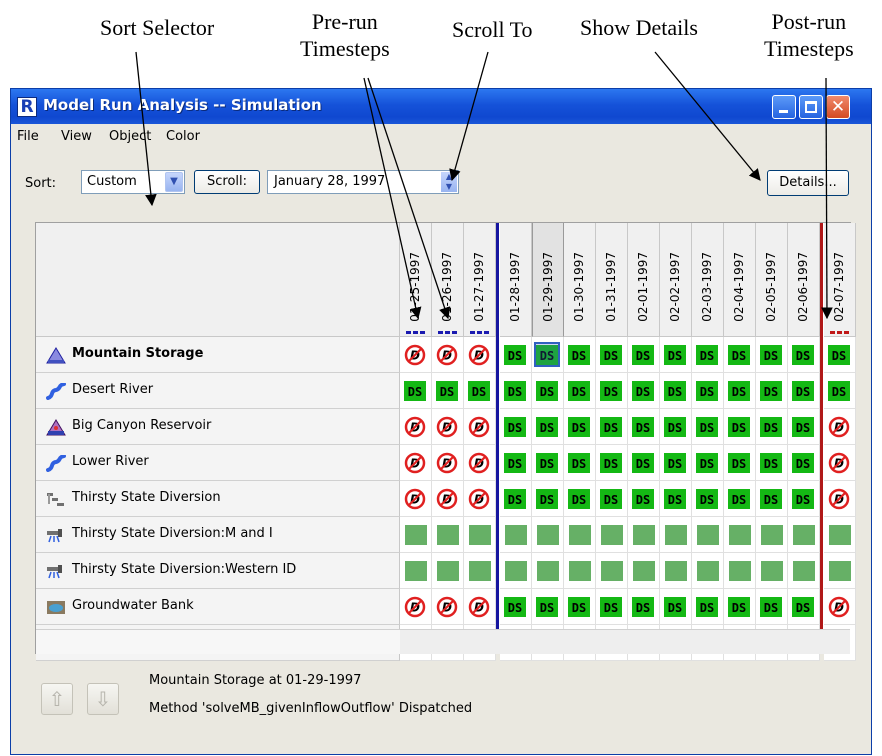  I want to click on title-bar: R Model Run Analysis -- Simulation ✕, so click(441, 106).